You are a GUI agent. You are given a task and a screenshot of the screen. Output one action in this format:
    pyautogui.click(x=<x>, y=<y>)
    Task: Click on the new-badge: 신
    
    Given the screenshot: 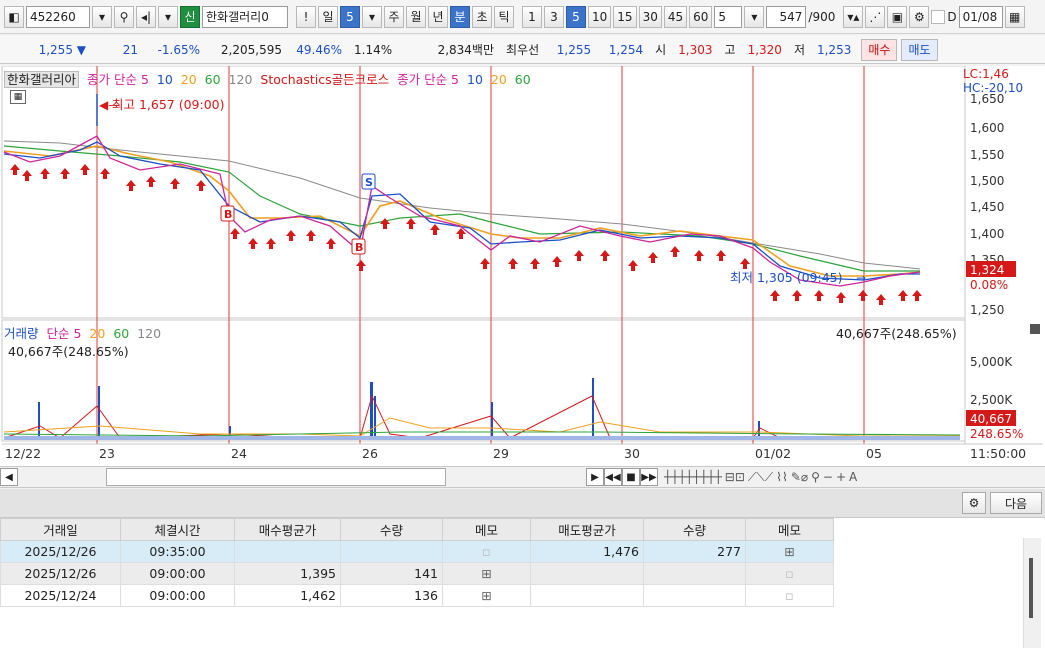 What is the action you would take?
    pyautogui.click(x=190, y=16)
    